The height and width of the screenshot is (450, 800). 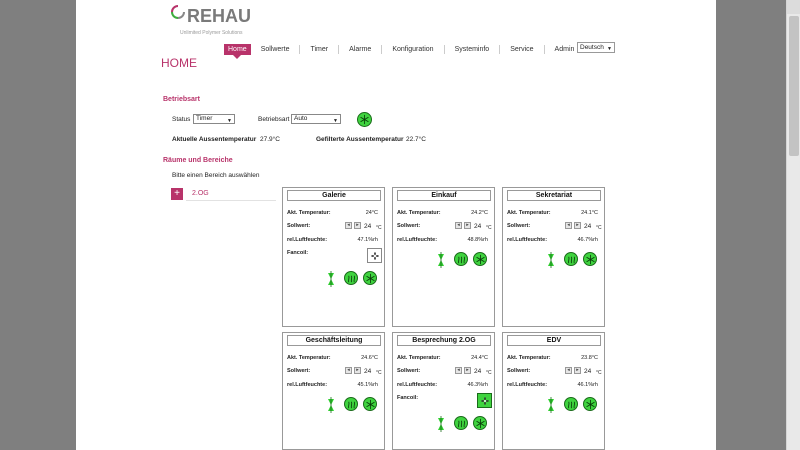 I want to click on temp-value: 24.1°C, so click(x=589, y=213).